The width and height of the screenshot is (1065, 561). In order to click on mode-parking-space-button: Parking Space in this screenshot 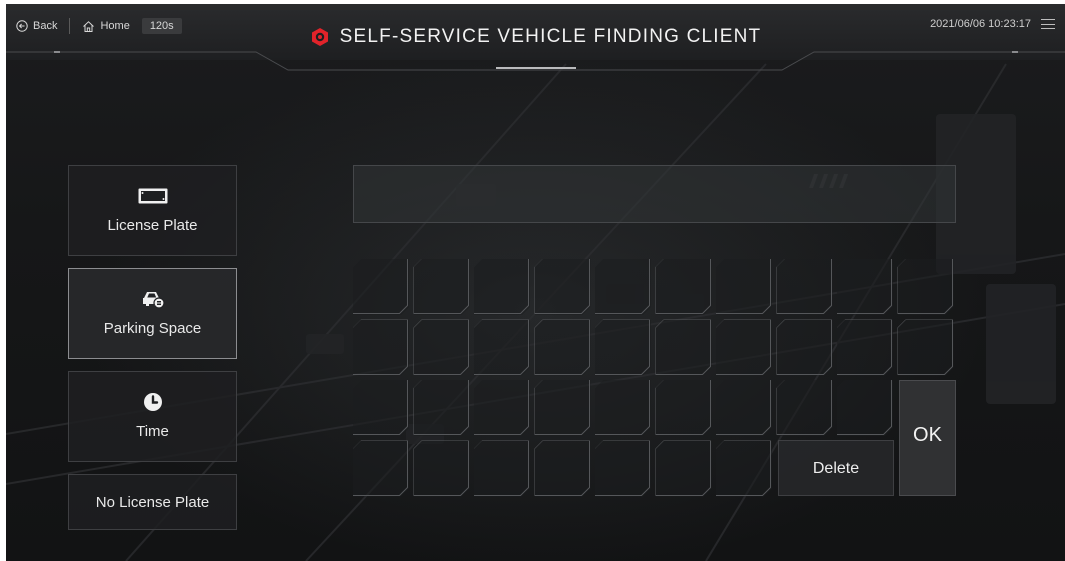, I will do `click(152, 313)`.